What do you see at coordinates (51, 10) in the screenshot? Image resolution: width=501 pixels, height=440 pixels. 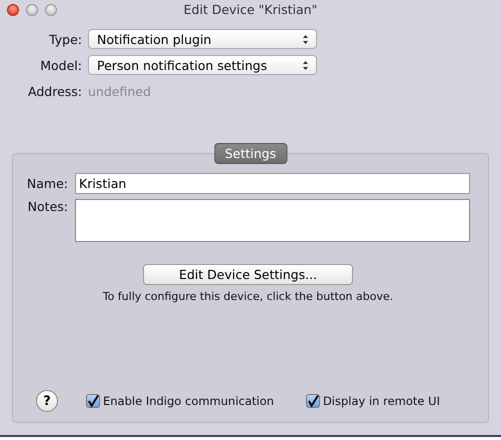 I see `zoom-icon` at bounding box center [51, 10].